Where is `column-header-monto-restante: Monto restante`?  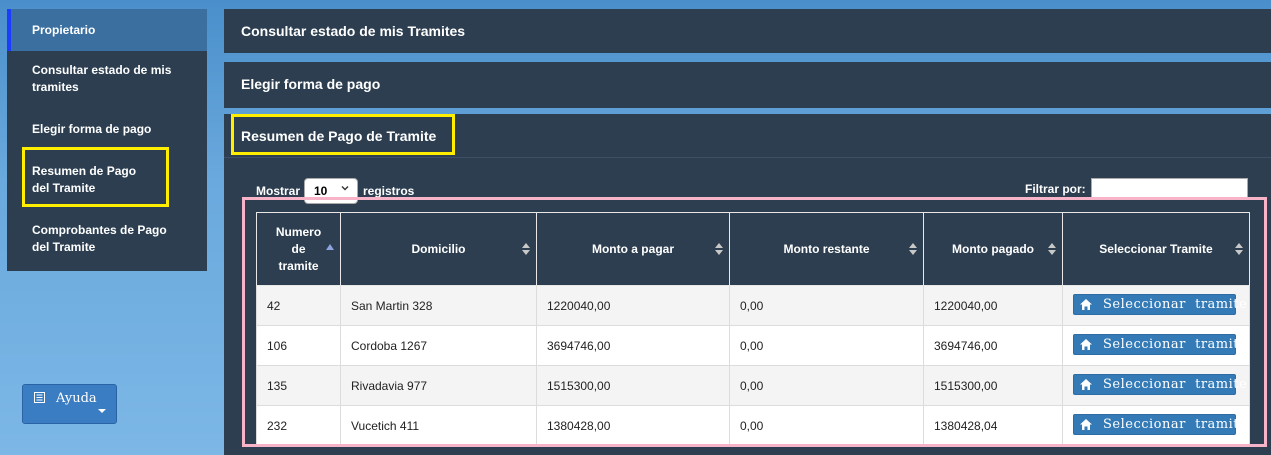
column-header-monto-restante: Monto restante is located at coordinates (826, 249).